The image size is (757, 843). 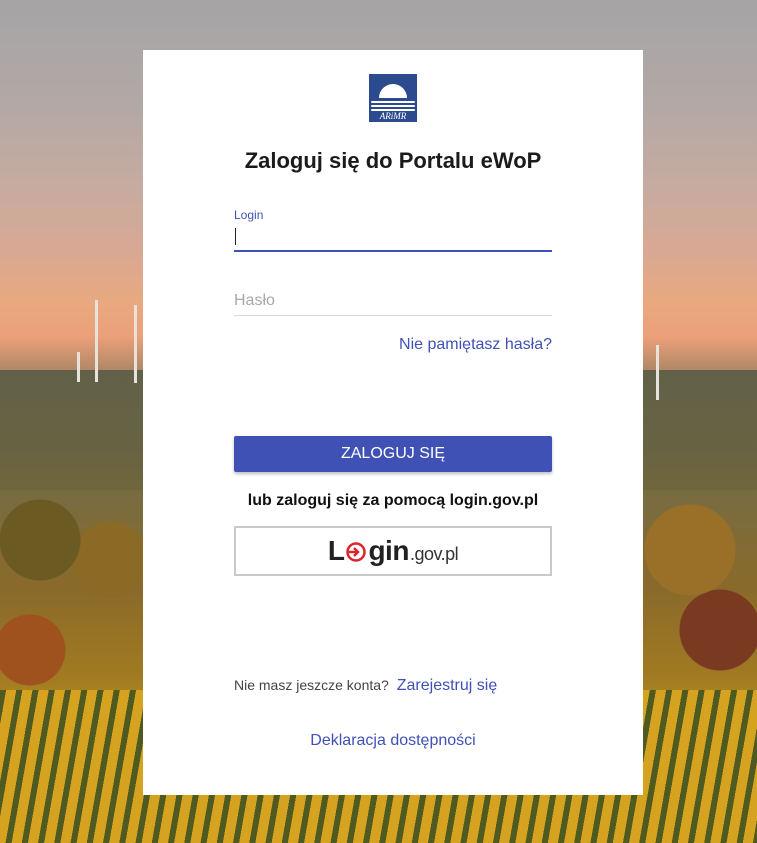 What do you see at coordinates (356, 550) in the screenshot?
I see `login-arrow-icon` at bounding box center [356, 550].